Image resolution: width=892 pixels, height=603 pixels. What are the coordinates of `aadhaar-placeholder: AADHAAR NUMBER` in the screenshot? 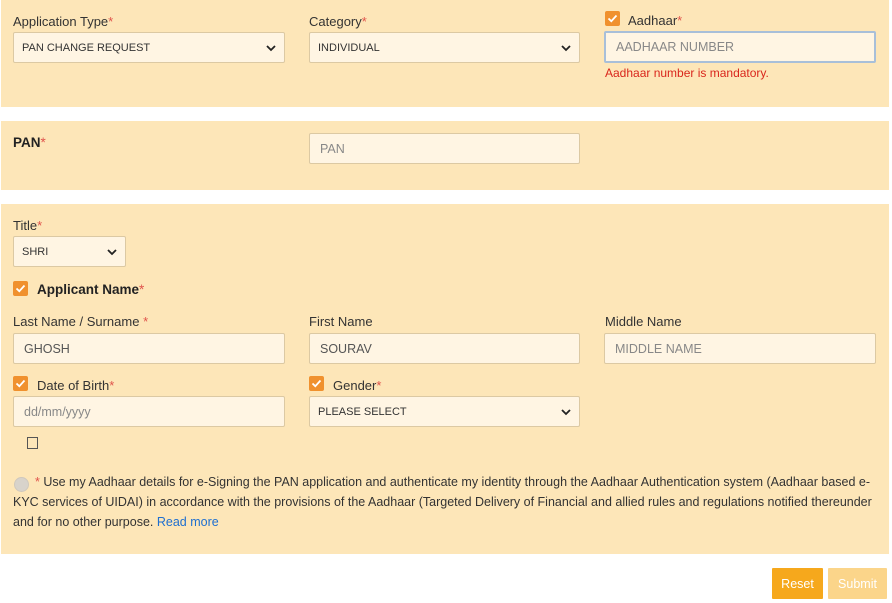 It's located at (675, 47).